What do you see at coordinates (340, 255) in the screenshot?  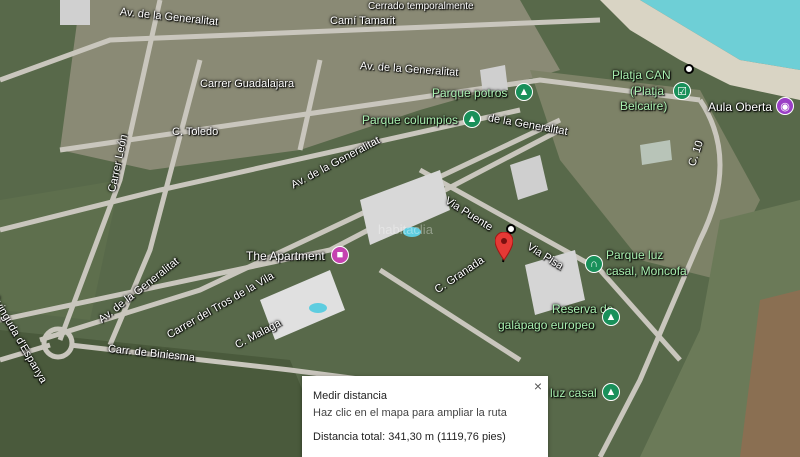 I see `bed-icon: ■` at bounding box center [340, 255].